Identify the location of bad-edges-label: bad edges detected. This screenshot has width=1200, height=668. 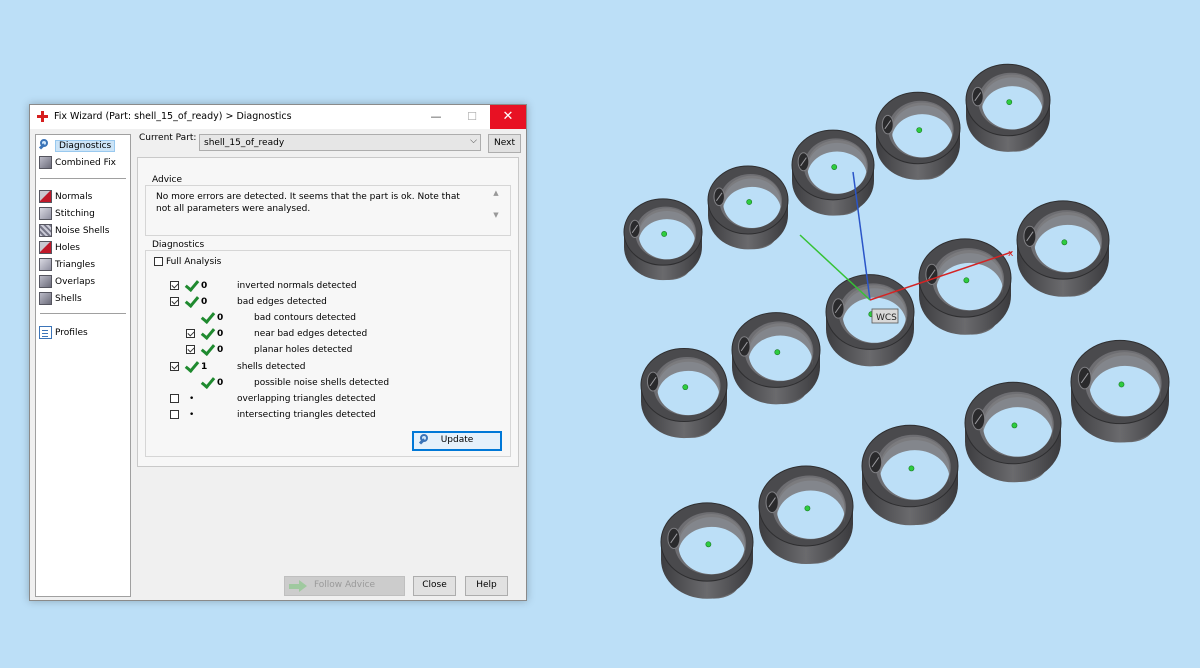
(282, 302).